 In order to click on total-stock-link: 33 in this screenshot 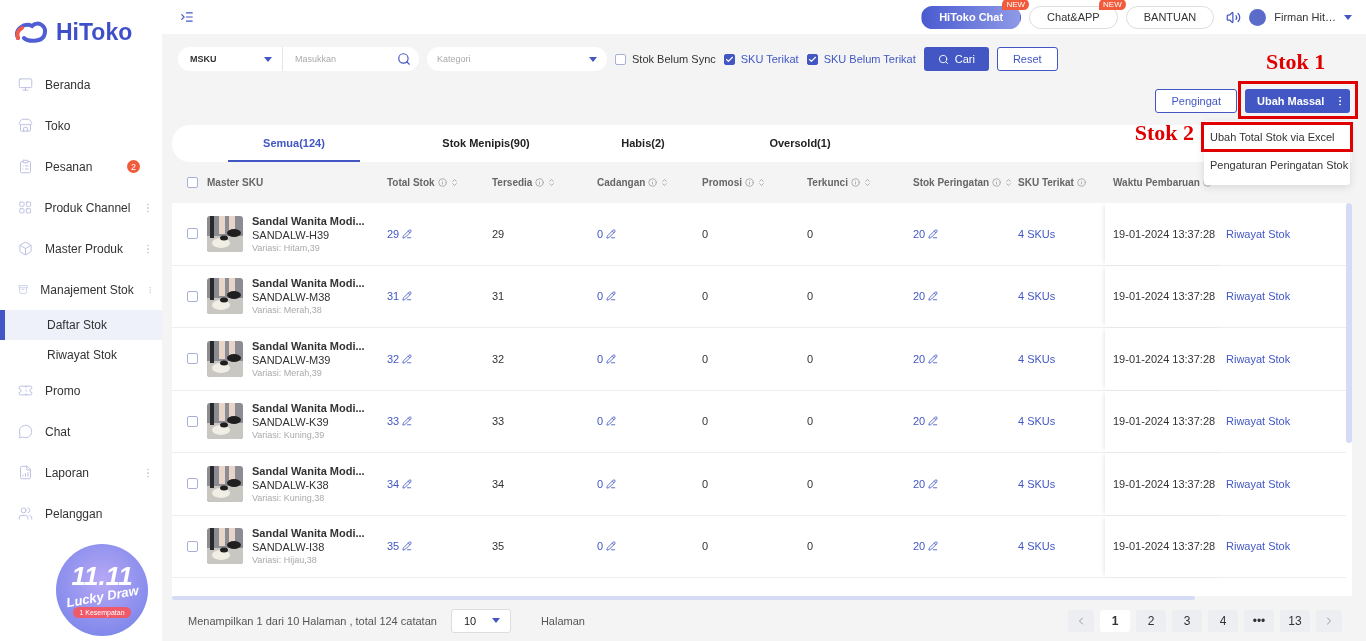, I will do `click(400, 421)`.